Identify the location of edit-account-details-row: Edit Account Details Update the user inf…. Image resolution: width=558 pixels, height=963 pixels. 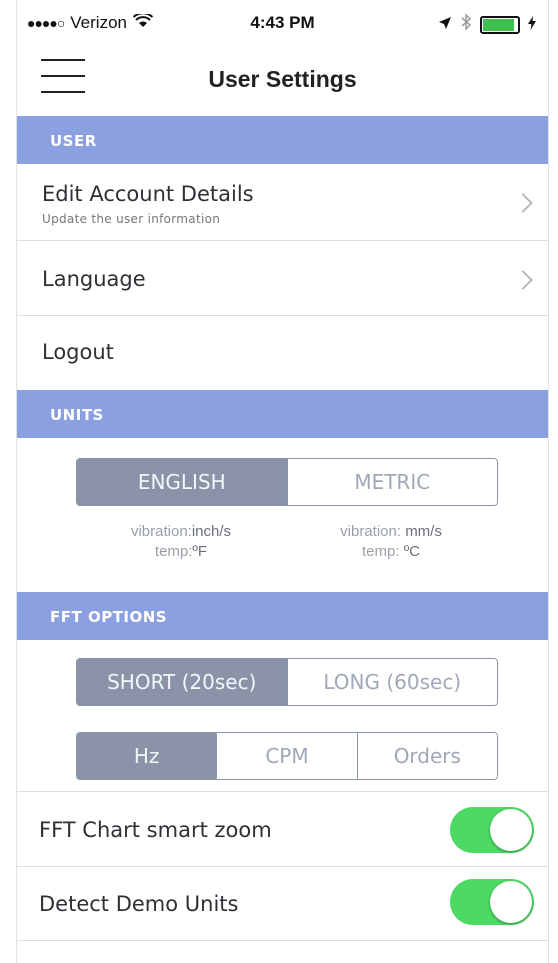
(282, 202).